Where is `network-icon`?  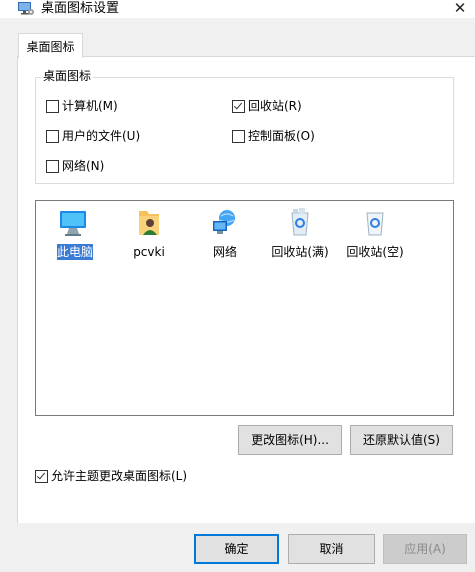
network-icon is located at coordinates (224, 222).